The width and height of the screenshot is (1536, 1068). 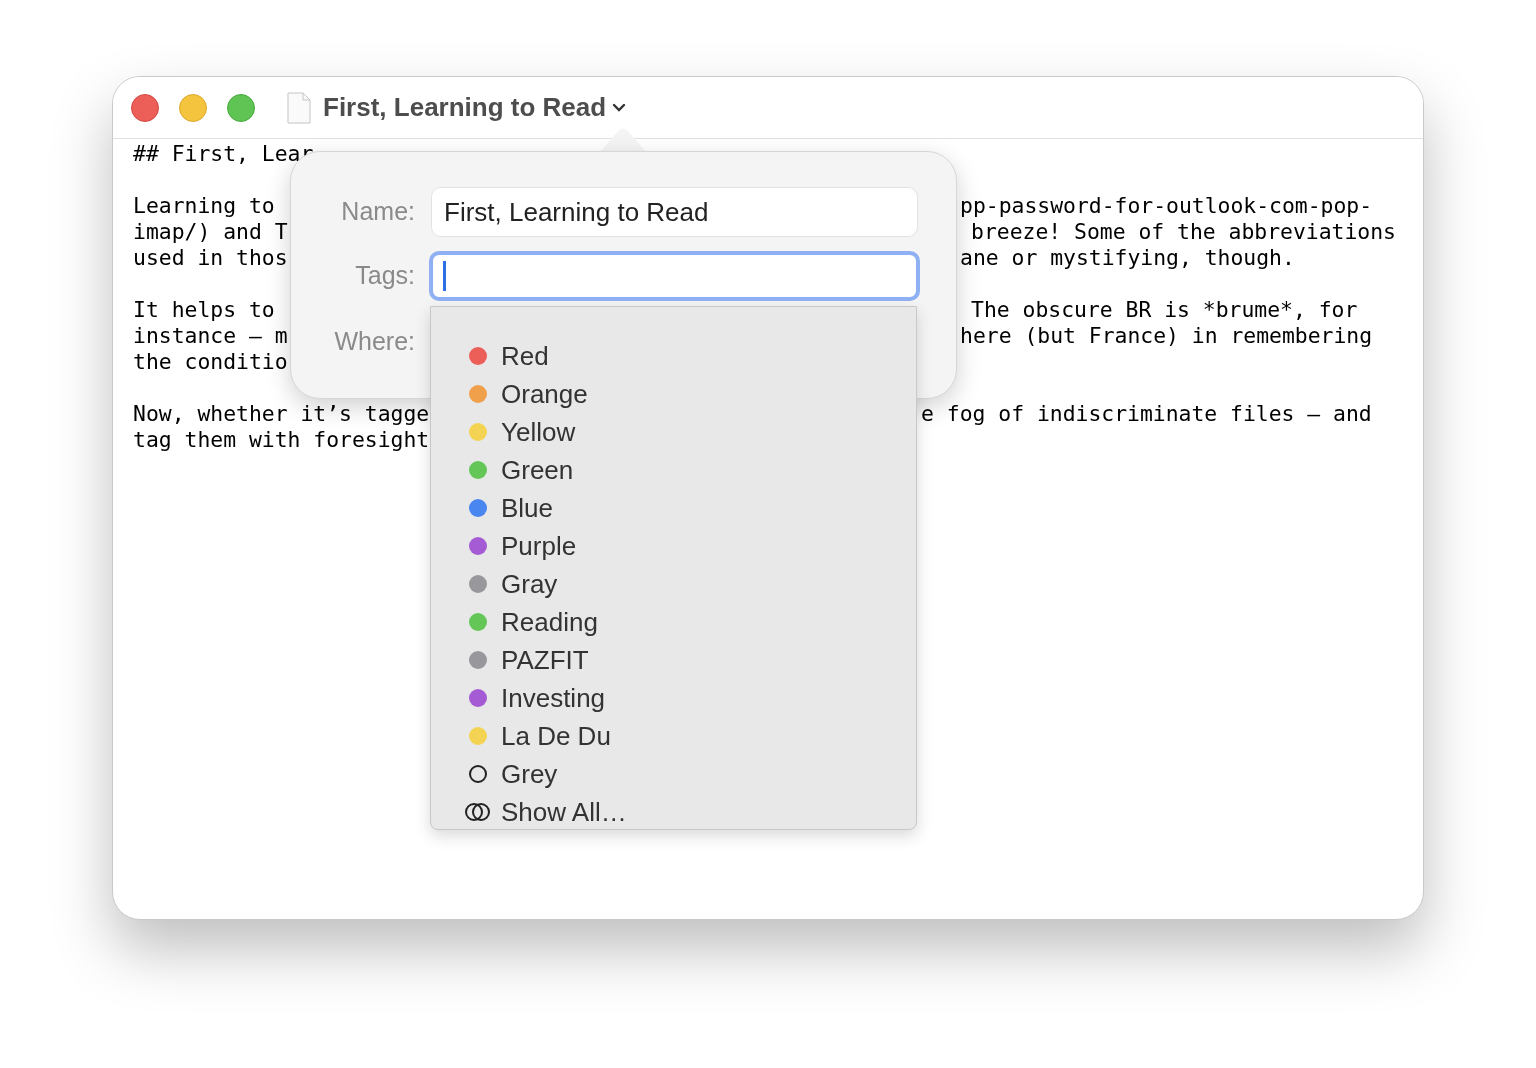 What do you see at coordinates (690, 698) in the screenshot?
I see `tag-menu-item: Investing` at bounding box center [690, 698].